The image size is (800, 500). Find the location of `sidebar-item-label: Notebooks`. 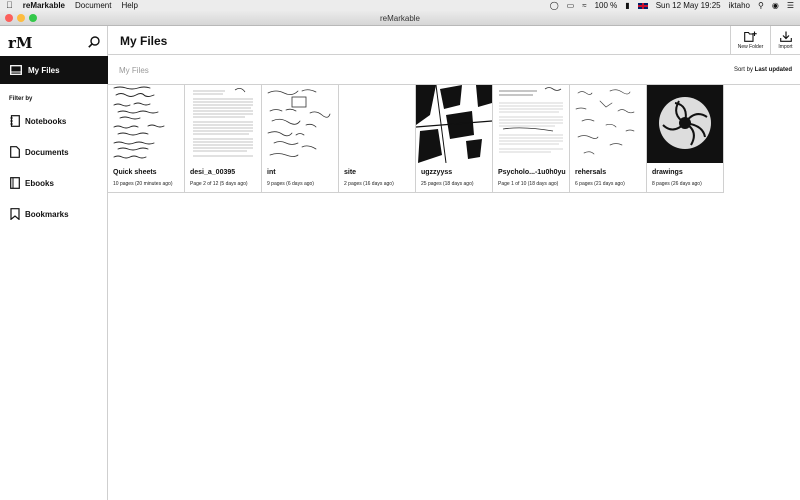

sidebar-item-label: Notebooks is located at coordinates (46, 121).